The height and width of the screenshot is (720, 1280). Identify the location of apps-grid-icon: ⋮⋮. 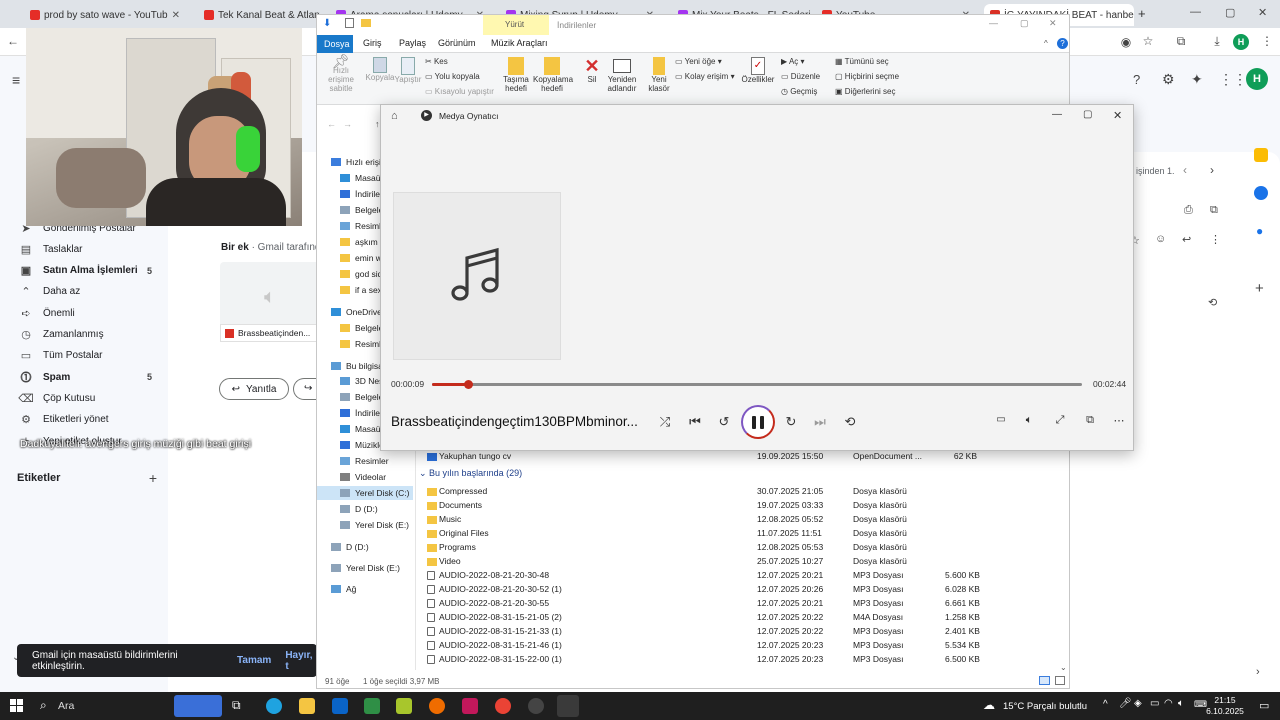
(1233, 79).